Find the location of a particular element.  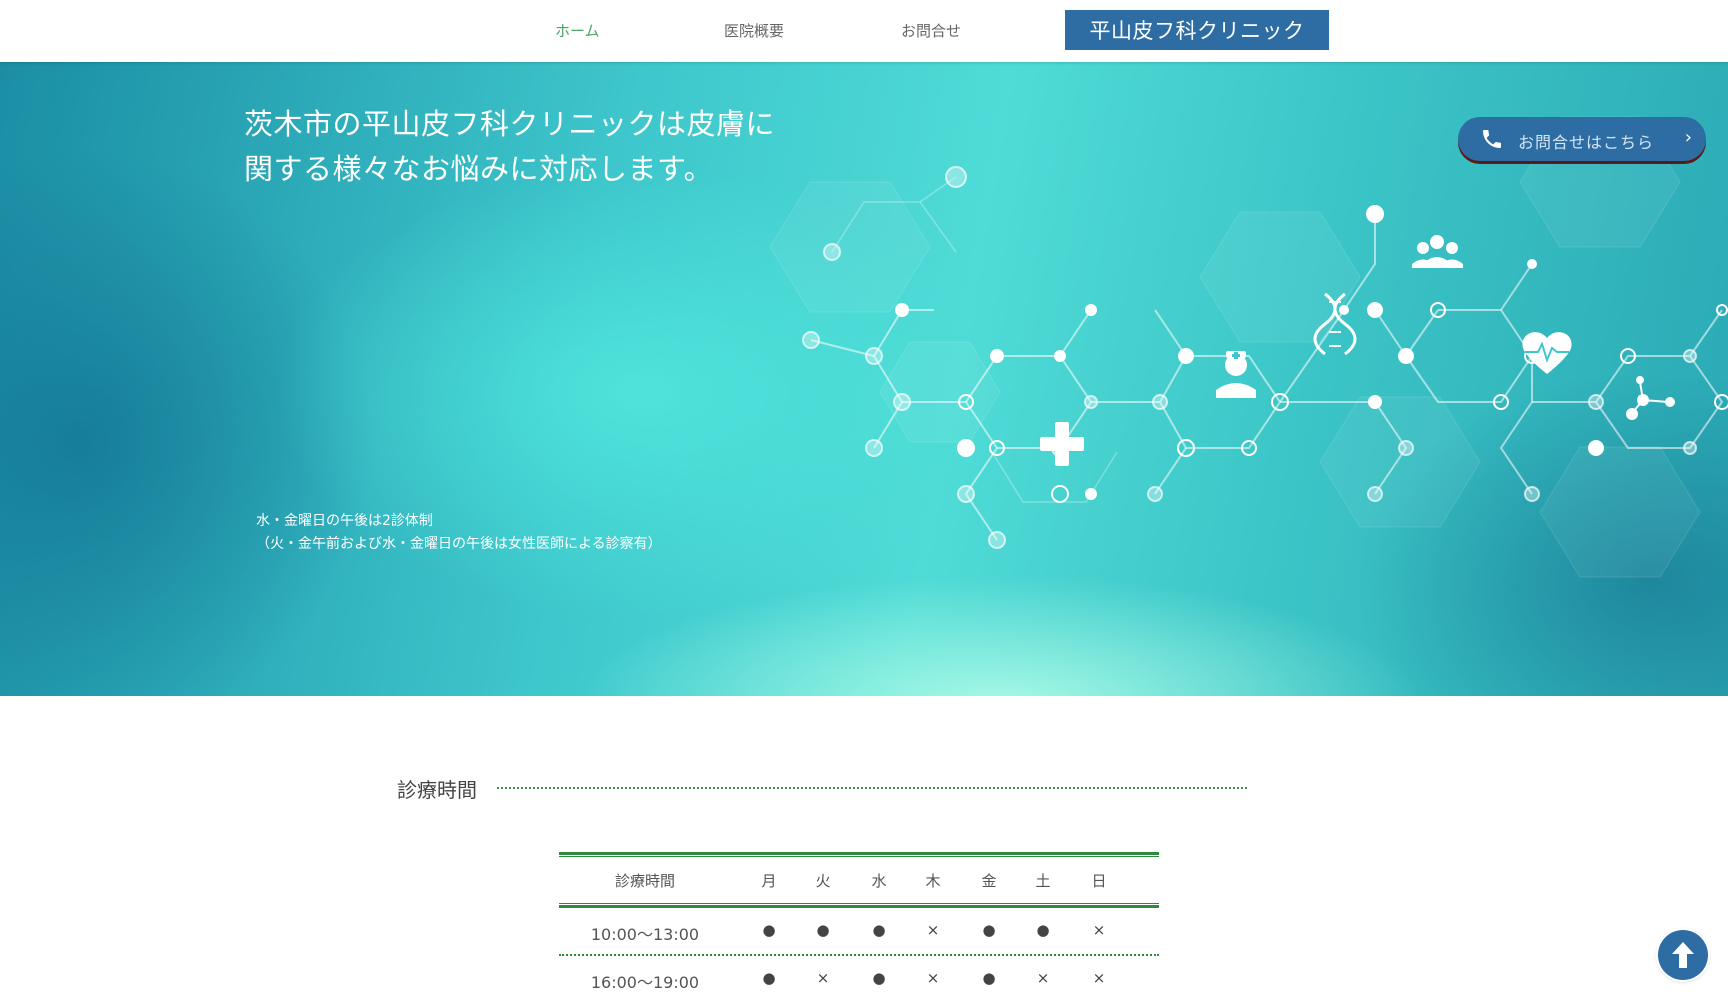

table-header-cell: 月 is located at coordinates (769, 881).